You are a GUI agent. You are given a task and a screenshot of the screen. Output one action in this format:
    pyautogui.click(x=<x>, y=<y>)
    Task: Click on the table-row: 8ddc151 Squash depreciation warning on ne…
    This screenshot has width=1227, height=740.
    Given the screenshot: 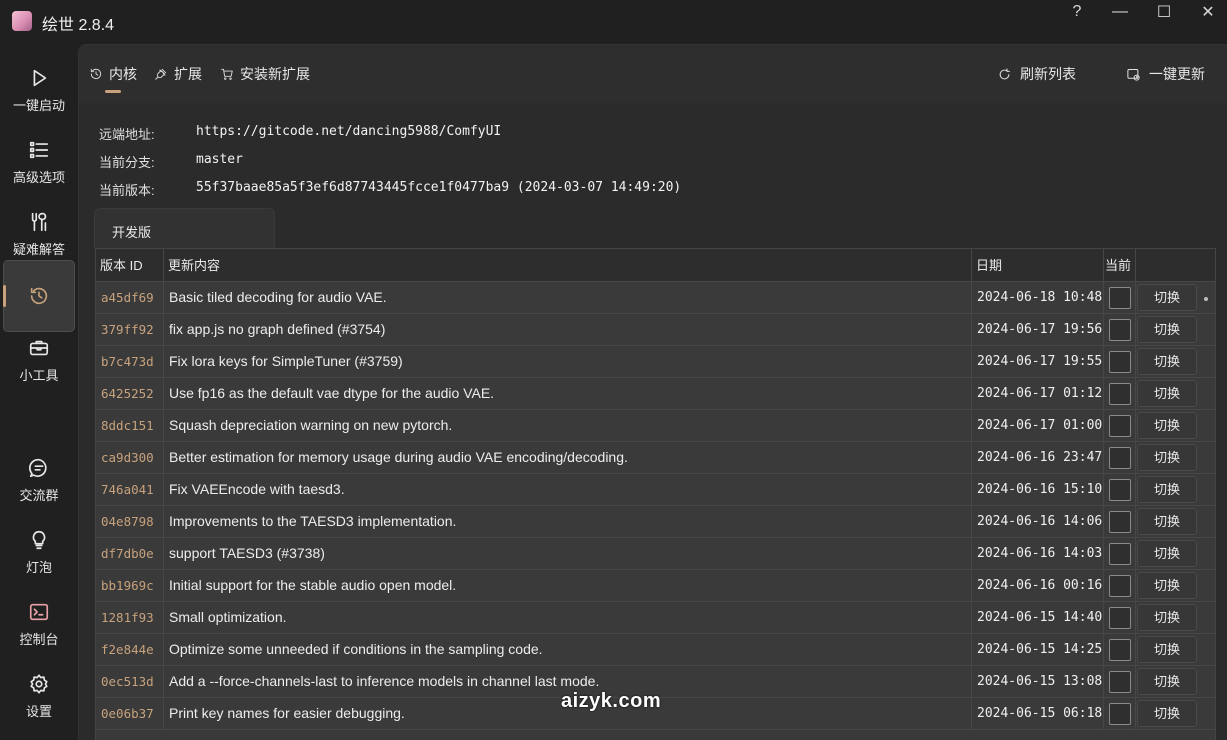 What is the action you would take?
    pyautogui.click(x=655, y=426)
    